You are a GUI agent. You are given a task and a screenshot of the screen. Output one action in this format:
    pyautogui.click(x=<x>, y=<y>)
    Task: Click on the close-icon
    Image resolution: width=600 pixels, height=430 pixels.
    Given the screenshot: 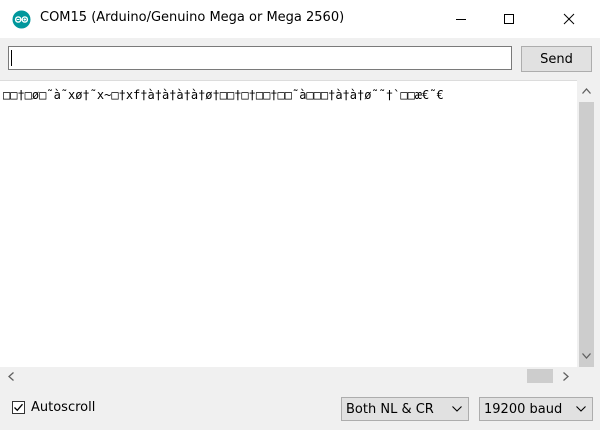 What is the action you would take?
    pyautogui.click(x=569, y=19)
    